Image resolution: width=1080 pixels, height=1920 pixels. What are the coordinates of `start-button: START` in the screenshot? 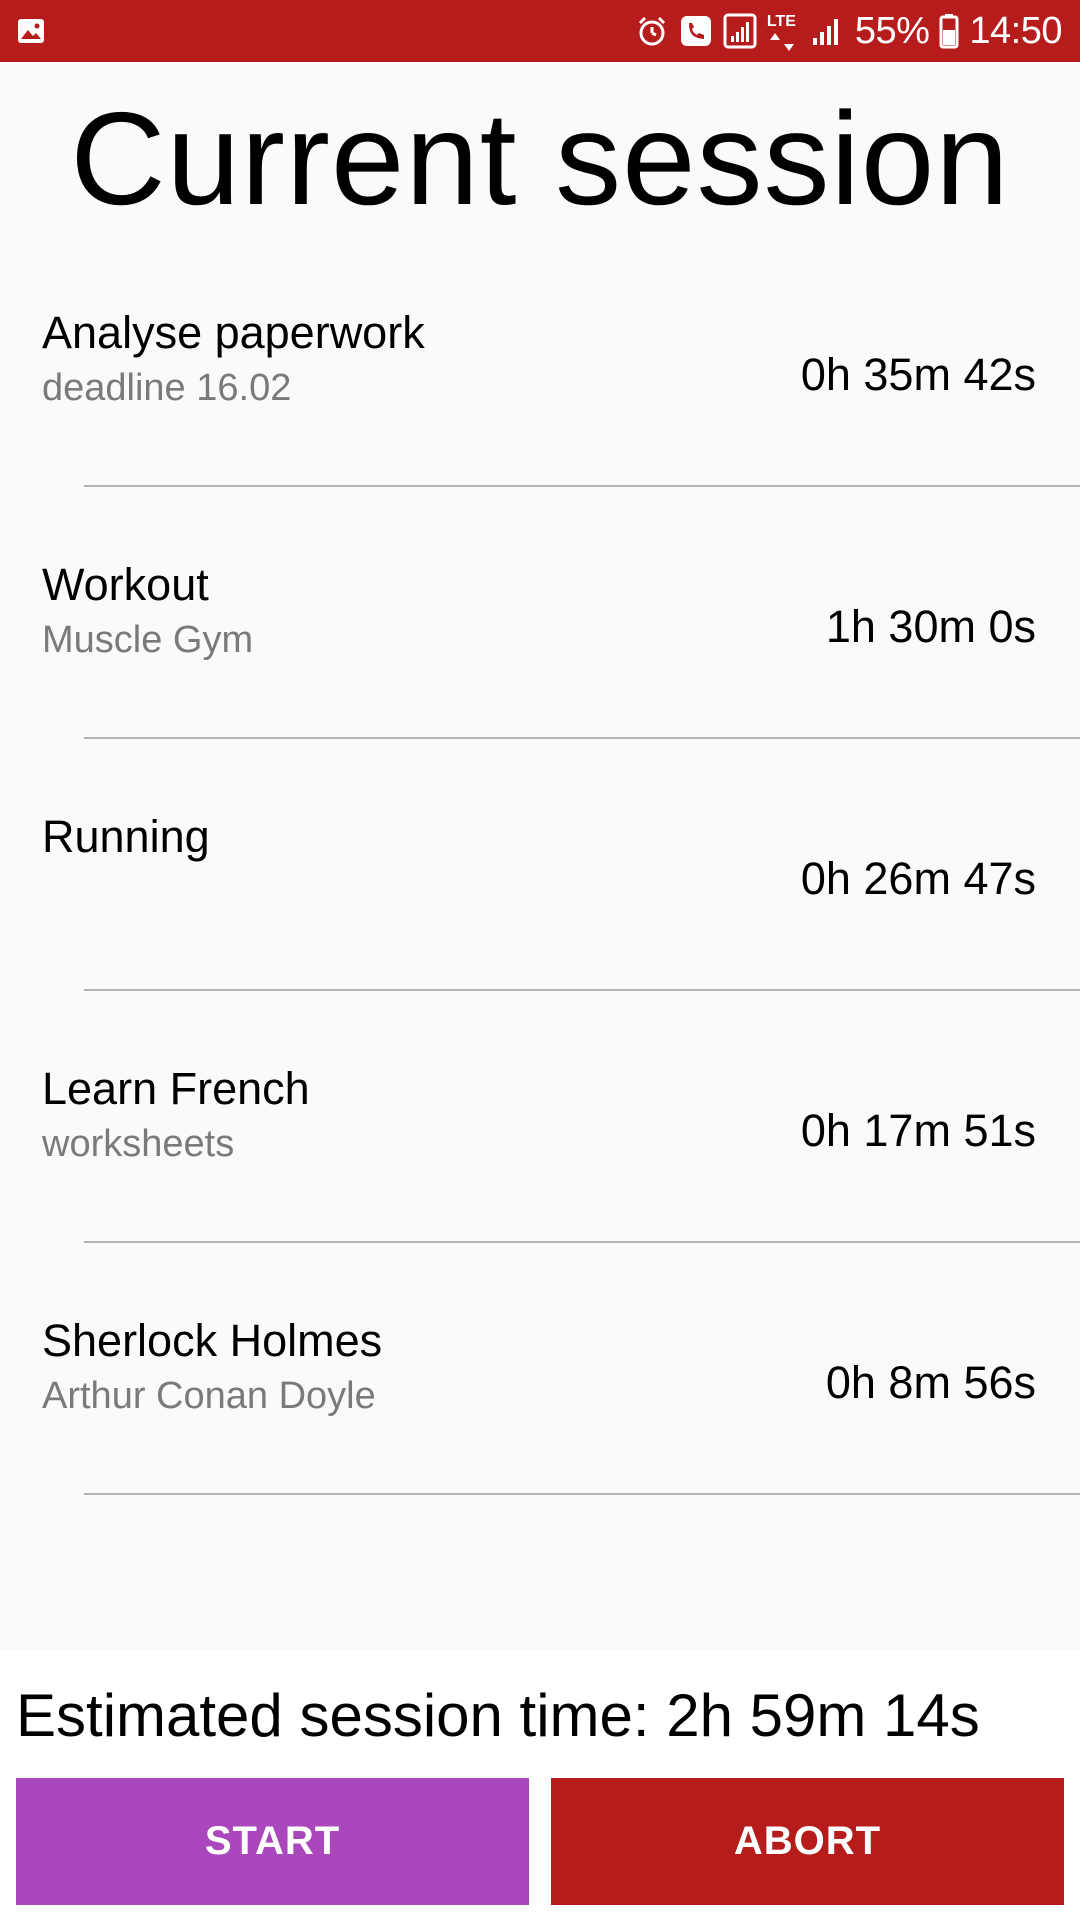 It's located at (272, 1841).